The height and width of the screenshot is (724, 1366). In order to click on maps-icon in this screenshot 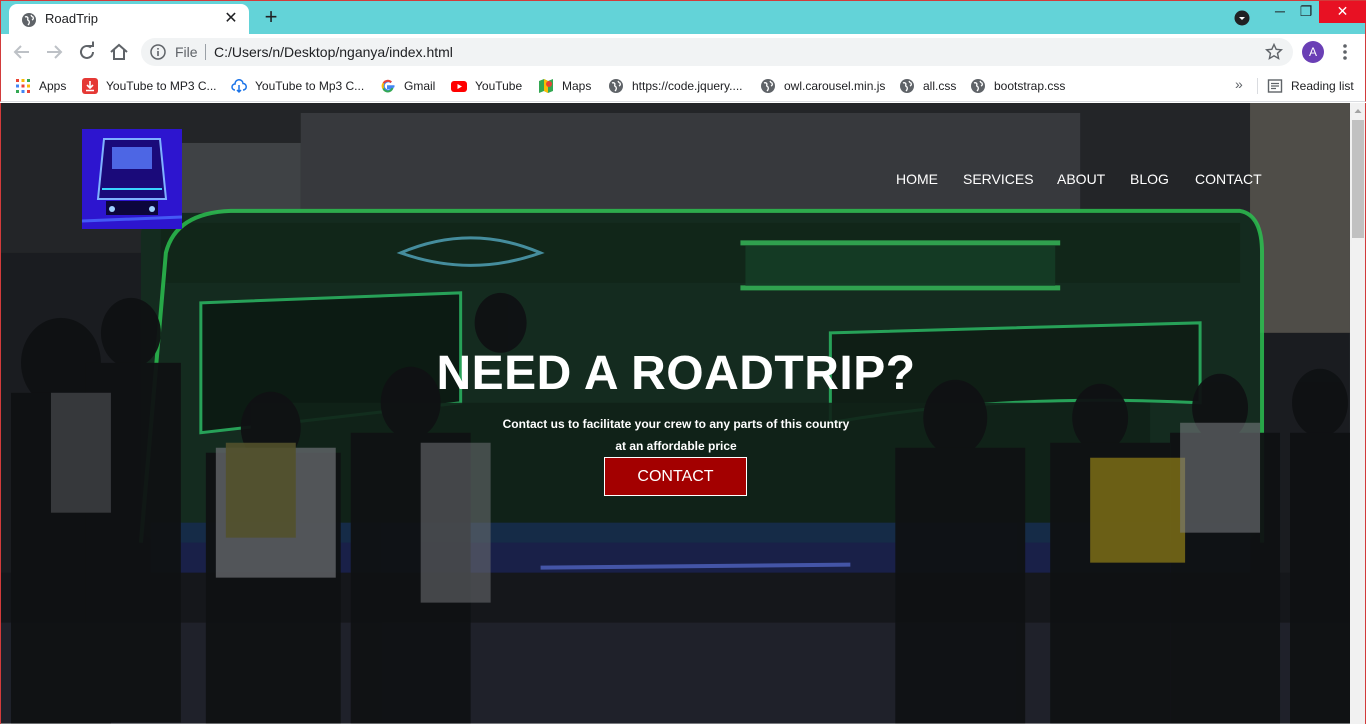, I will do `click(546, 86)`.